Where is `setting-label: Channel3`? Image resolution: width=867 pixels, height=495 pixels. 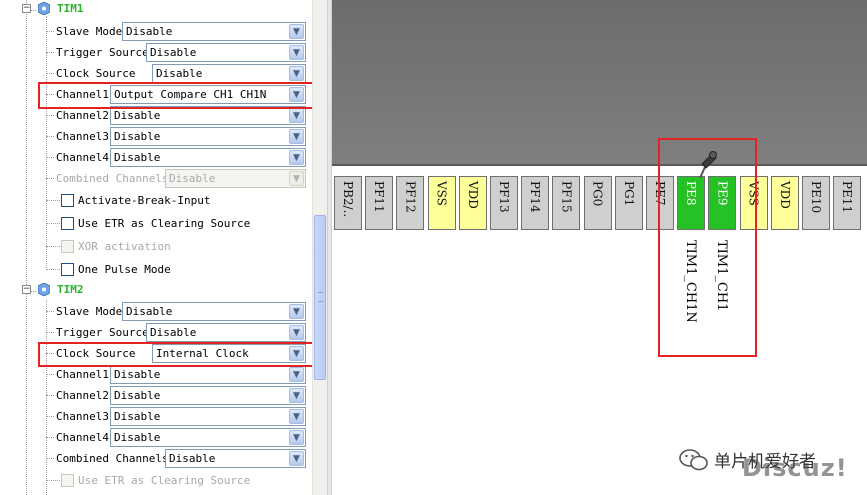 setting-label: Channel3 is located at coordinates (82, 136).